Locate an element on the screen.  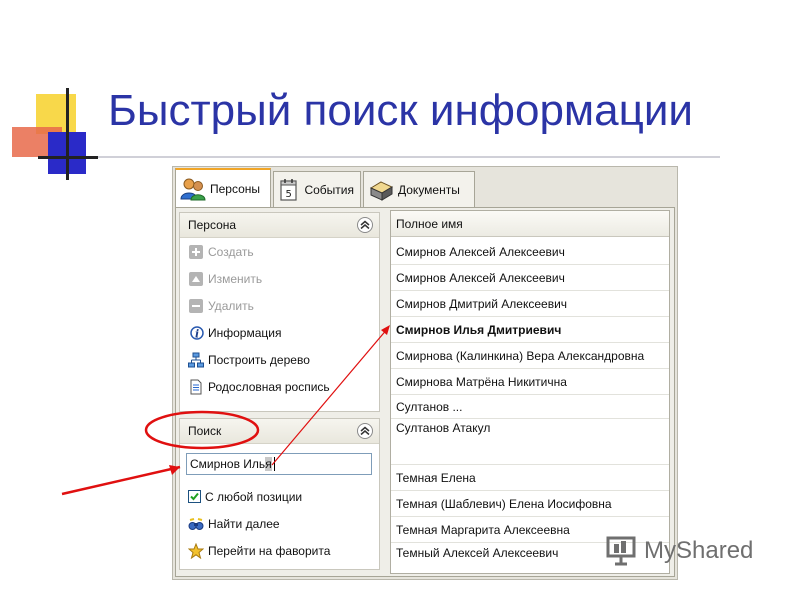
pedigree-button: Родословная роспись is located at coordinates (279, 386).